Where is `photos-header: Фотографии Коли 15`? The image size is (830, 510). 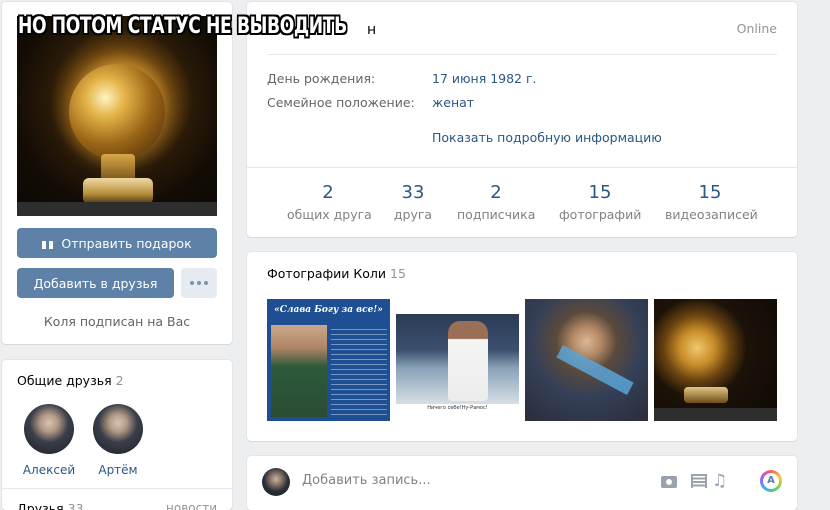
photos-header: Фотографии Коли 15 is located at coordinates (336, 273).